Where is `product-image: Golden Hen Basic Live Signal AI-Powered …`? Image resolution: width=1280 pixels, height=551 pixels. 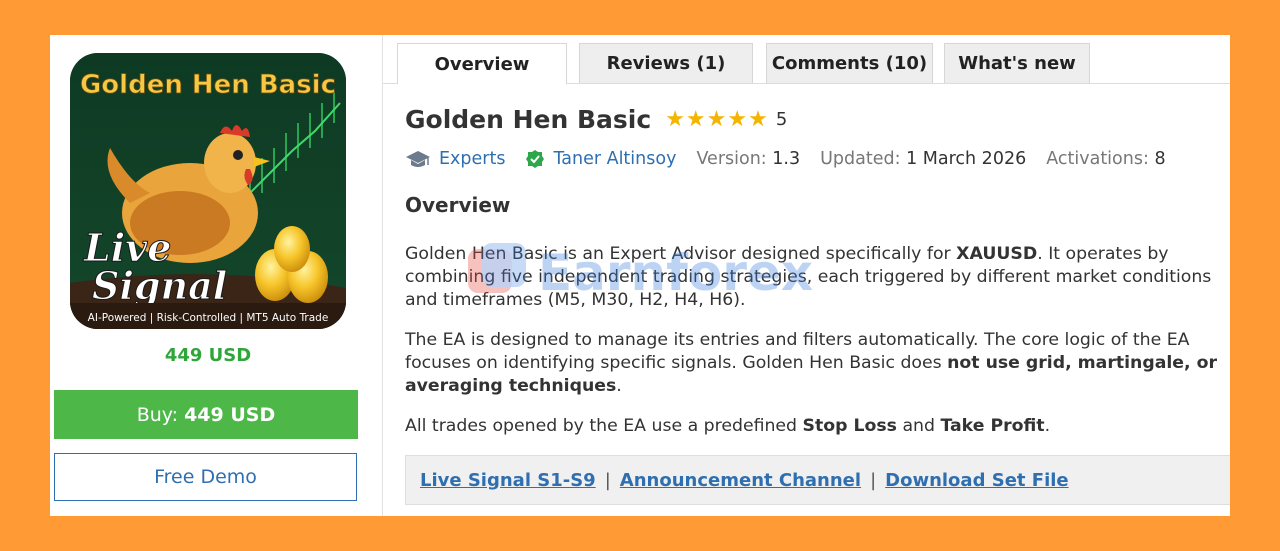 product-image: Golden Hen Basic Live Signal AI-Powered … is located at coordinates (208, 191).